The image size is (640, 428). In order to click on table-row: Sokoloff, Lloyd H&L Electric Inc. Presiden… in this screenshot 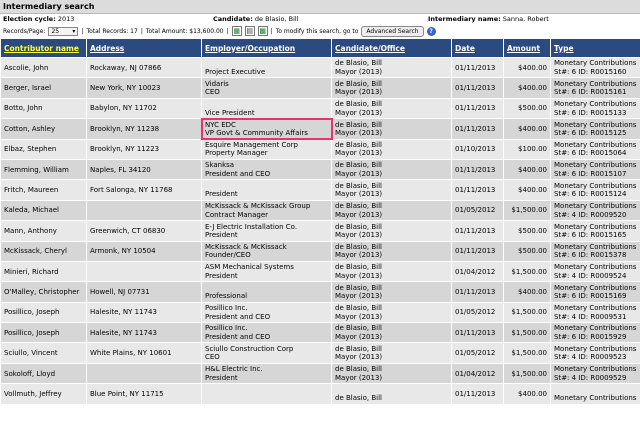, I will do `click(320, 373)`.